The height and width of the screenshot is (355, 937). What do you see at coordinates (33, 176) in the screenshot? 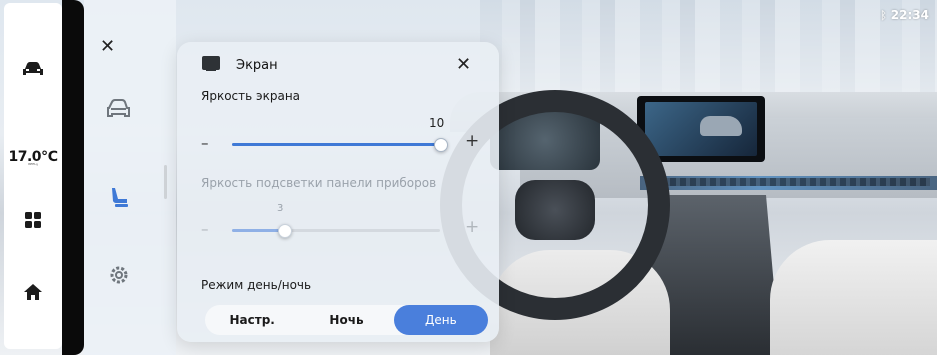
I see `left-dock: 17.0℃ ᴳᴱᴱᴸᵞ` at bounding box center [33, 176].